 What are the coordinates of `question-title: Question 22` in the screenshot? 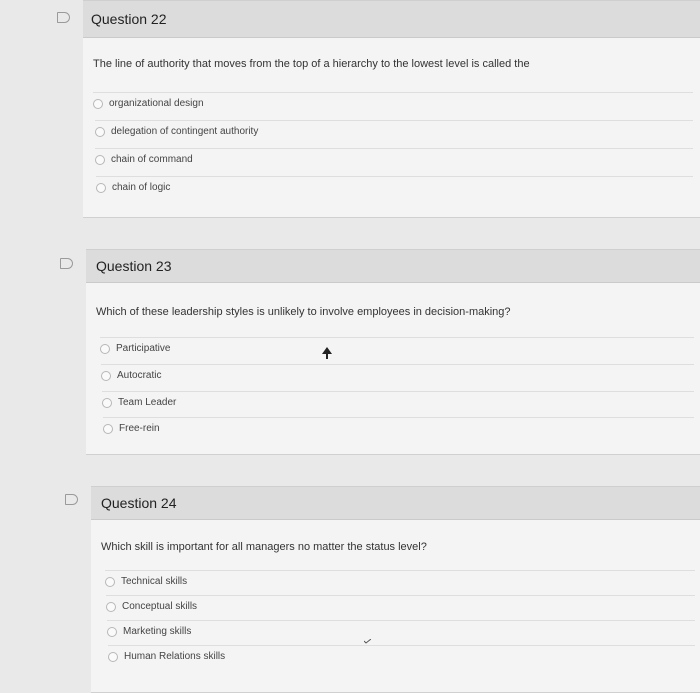 It's located at (129, 19).